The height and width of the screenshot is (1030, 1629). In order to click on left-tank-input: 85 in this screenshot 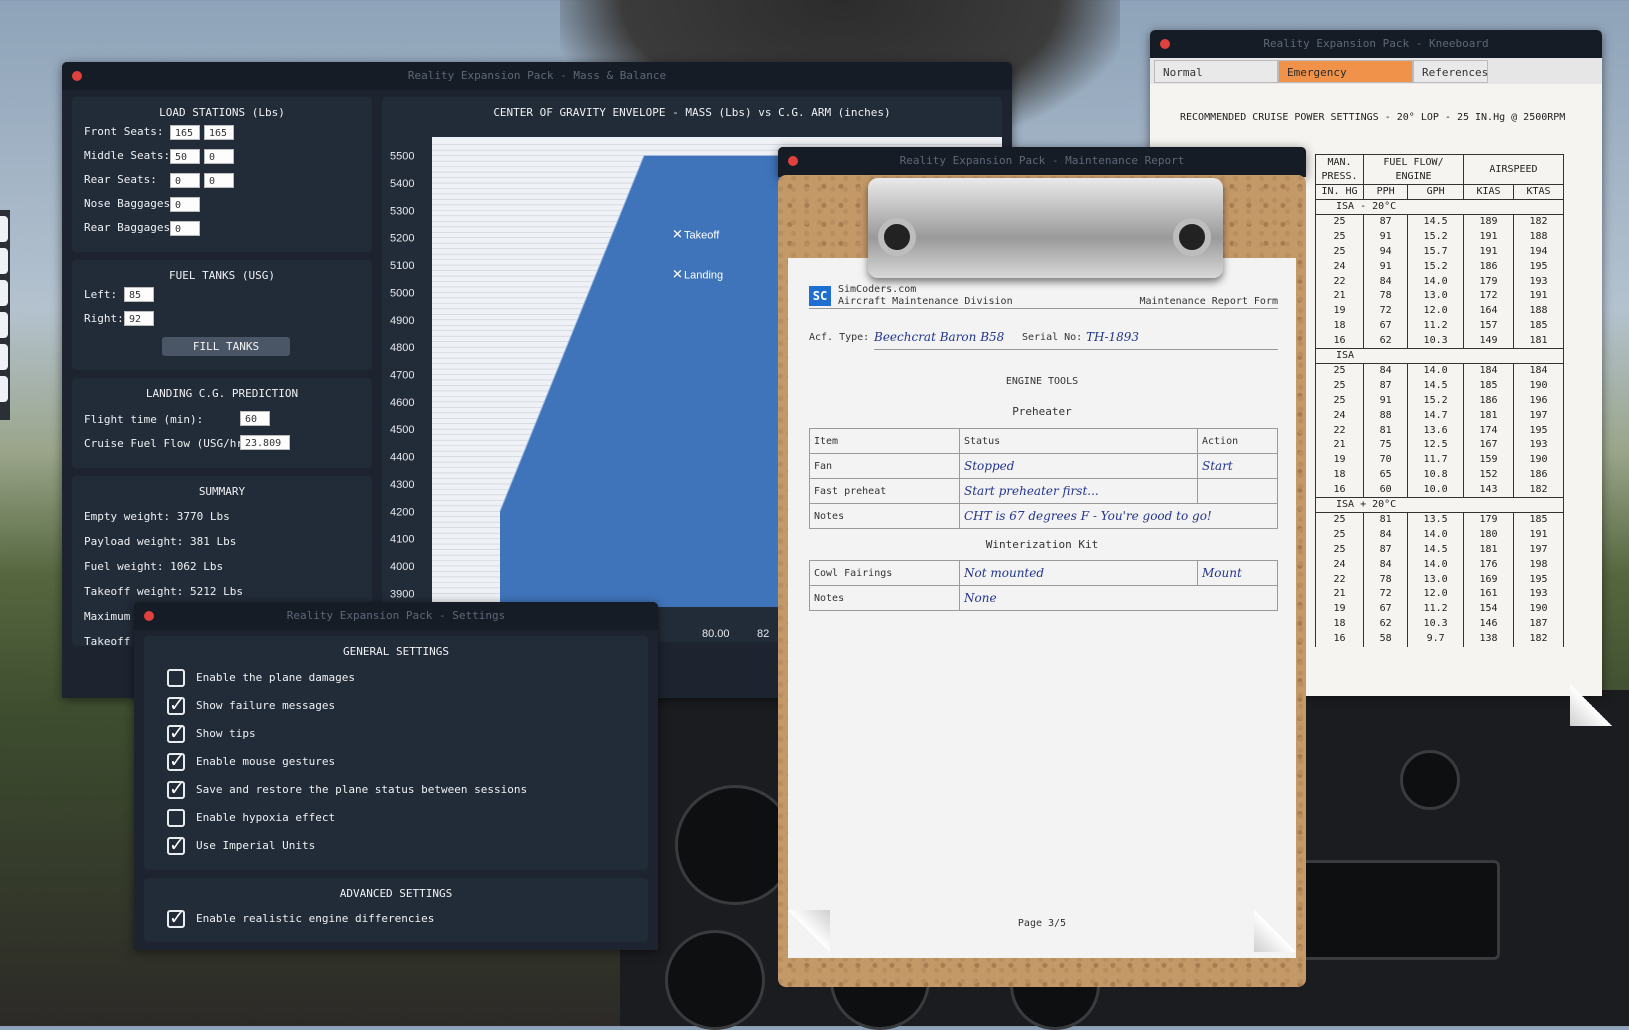, I will do `click(139, 294)`.